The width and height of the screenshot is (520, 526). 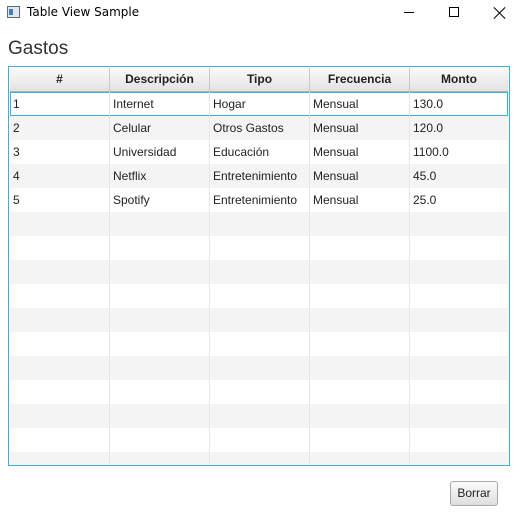 What do you see at coordinates (160, 128) in the screenshot?
I see `table-cell: Celular` at bounding box center [160, 128].